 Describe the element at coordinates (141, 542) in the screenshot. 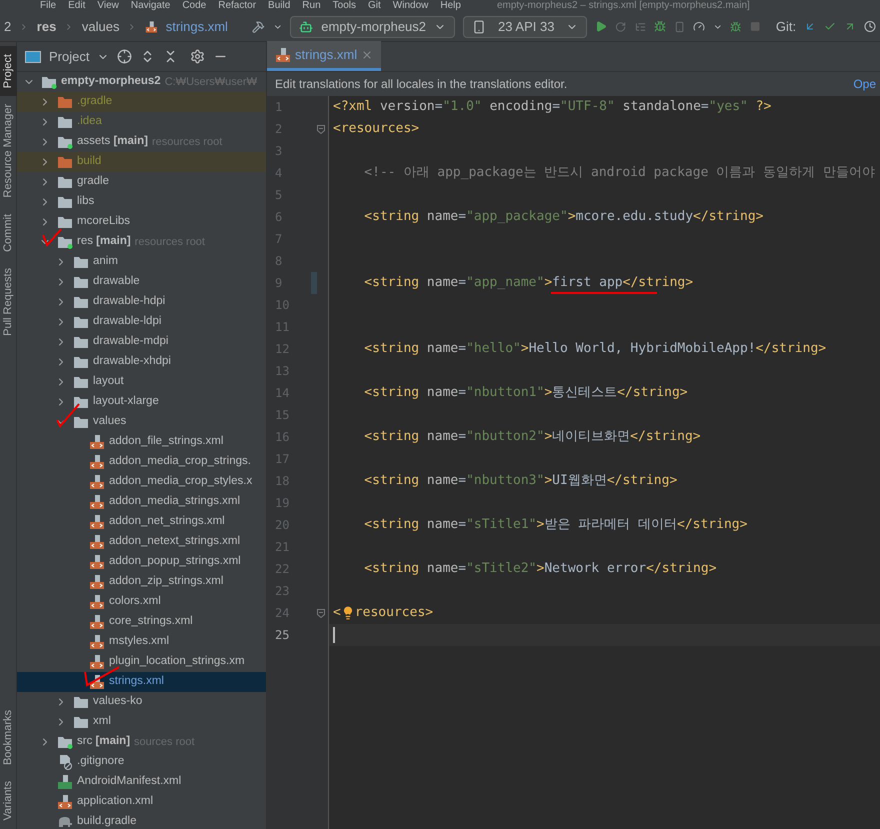

I see `tree-row: addon_netext_strings.xml` at that location.